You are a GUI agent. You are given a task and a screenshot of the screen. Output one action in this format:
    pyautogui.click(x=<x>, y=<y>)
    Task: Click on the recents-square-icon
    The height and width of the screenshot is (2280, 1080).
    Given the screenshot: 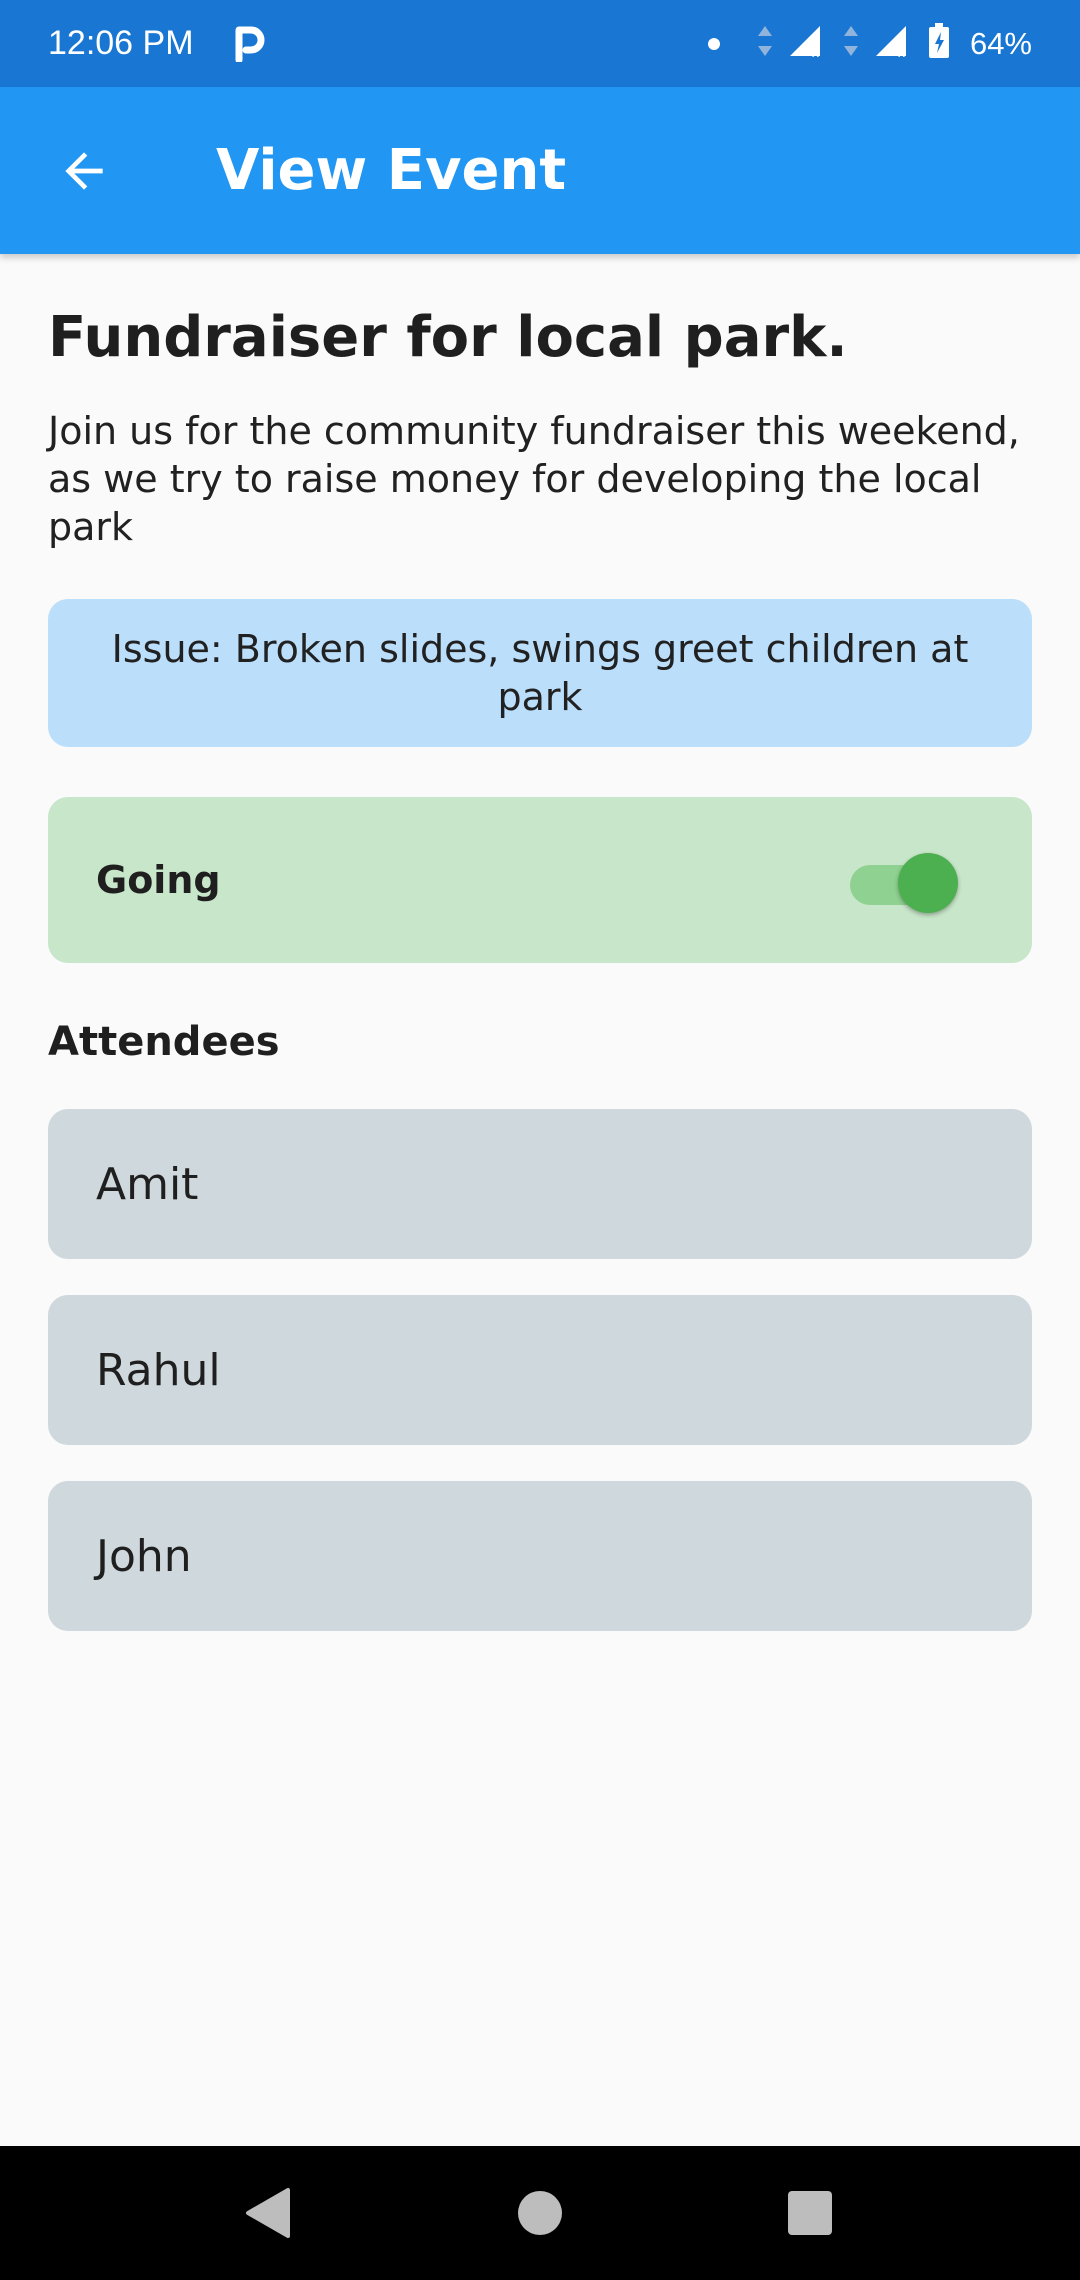 What is the action you would take?
    pyautogui.click(x=810, y=2213)
    